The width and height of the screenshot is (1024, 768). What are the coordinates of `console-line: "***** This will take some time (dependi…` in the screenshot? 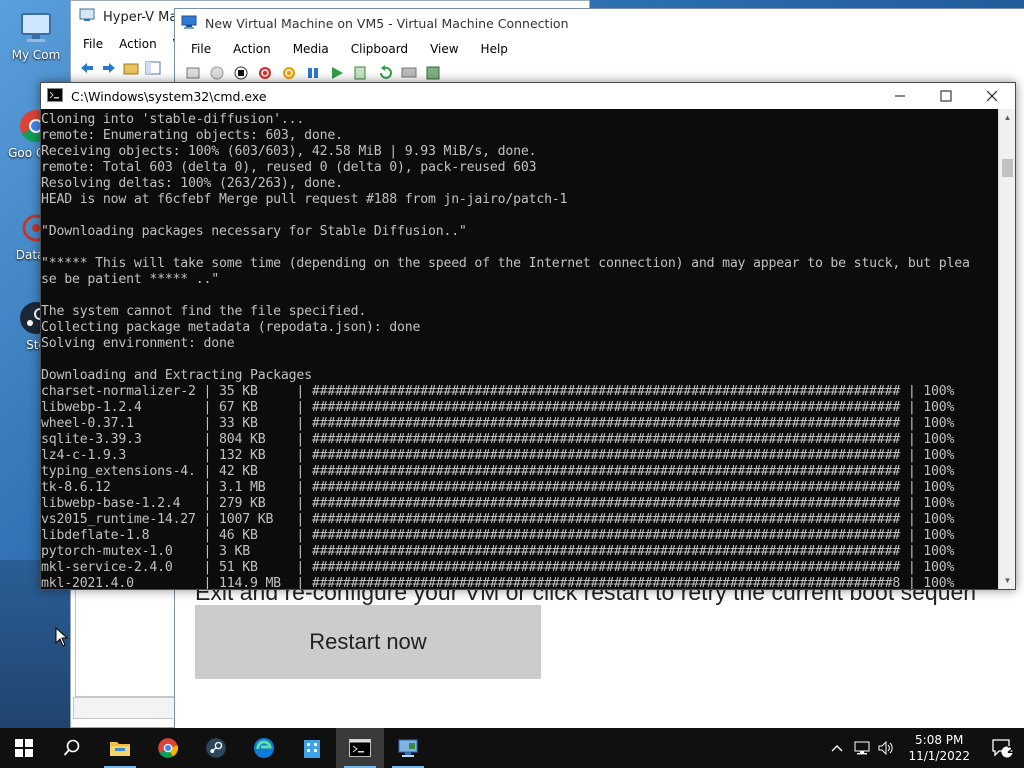 It's located at (505, 263).